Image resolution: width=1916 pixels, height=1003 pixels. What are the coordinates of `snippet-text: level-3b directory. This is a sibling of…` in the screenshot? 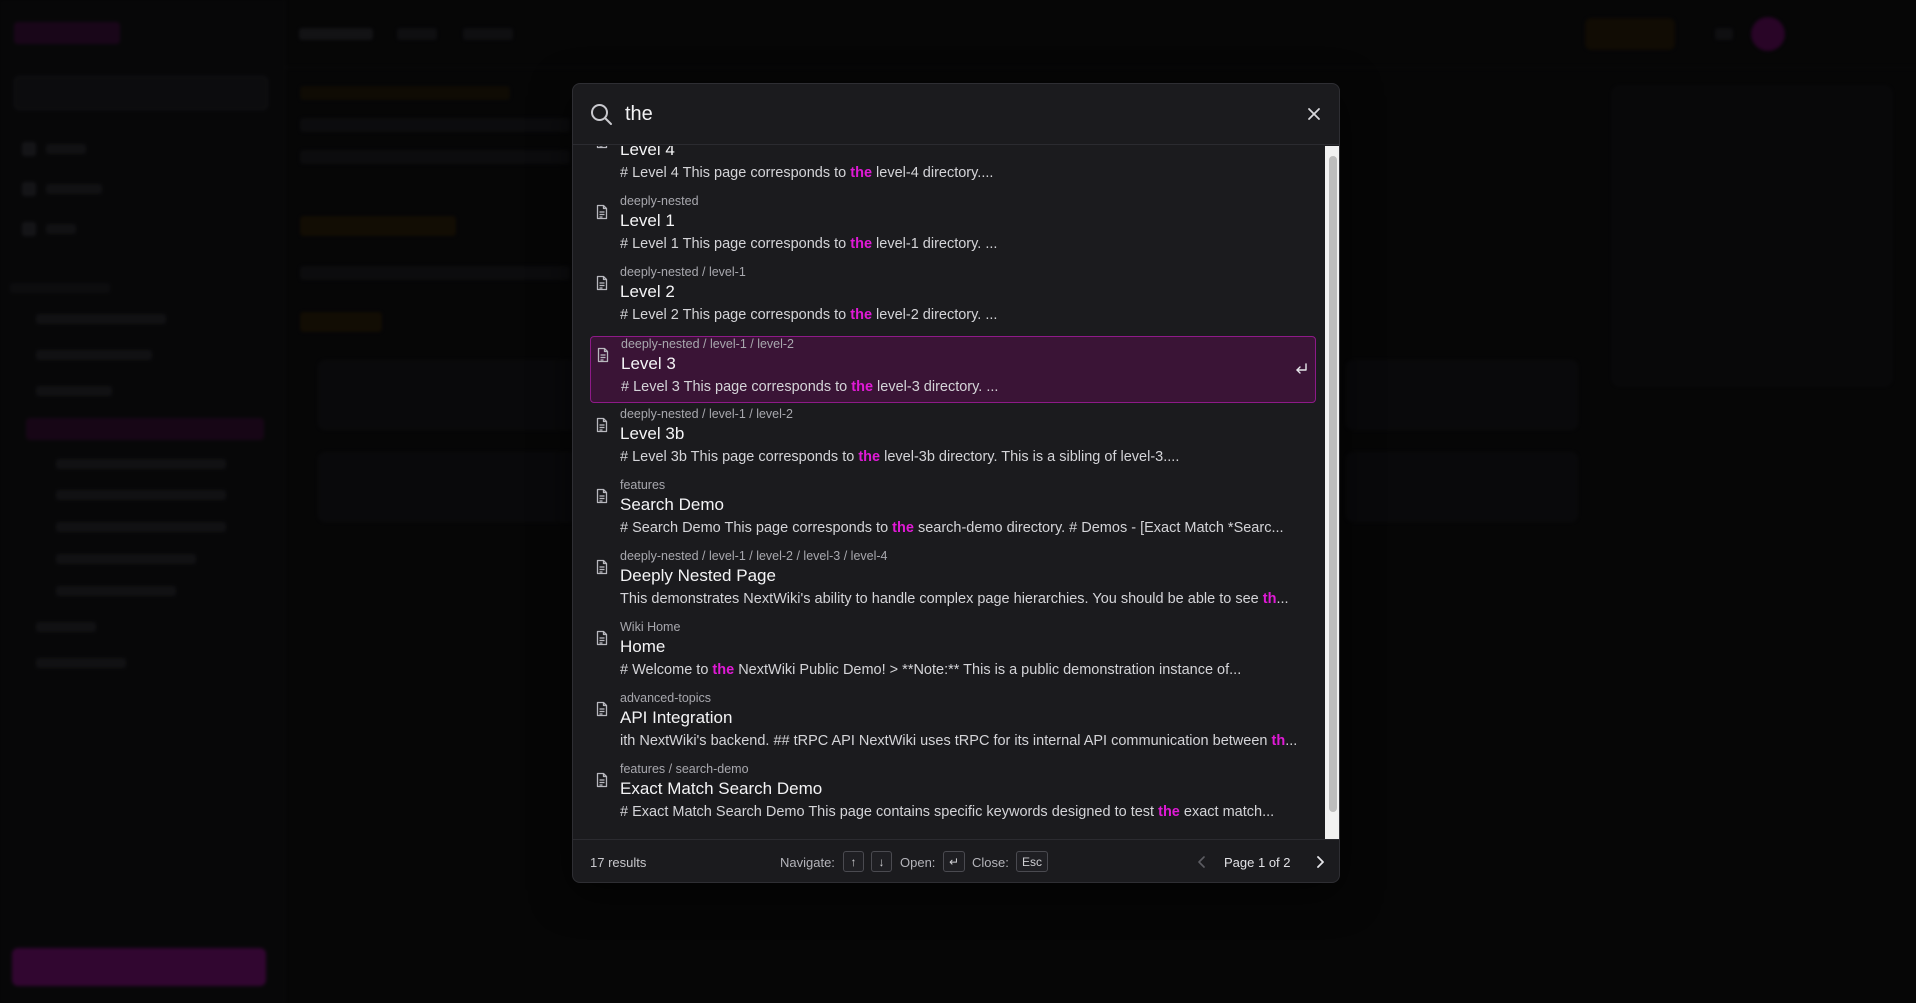 It's located at (1030, 457).